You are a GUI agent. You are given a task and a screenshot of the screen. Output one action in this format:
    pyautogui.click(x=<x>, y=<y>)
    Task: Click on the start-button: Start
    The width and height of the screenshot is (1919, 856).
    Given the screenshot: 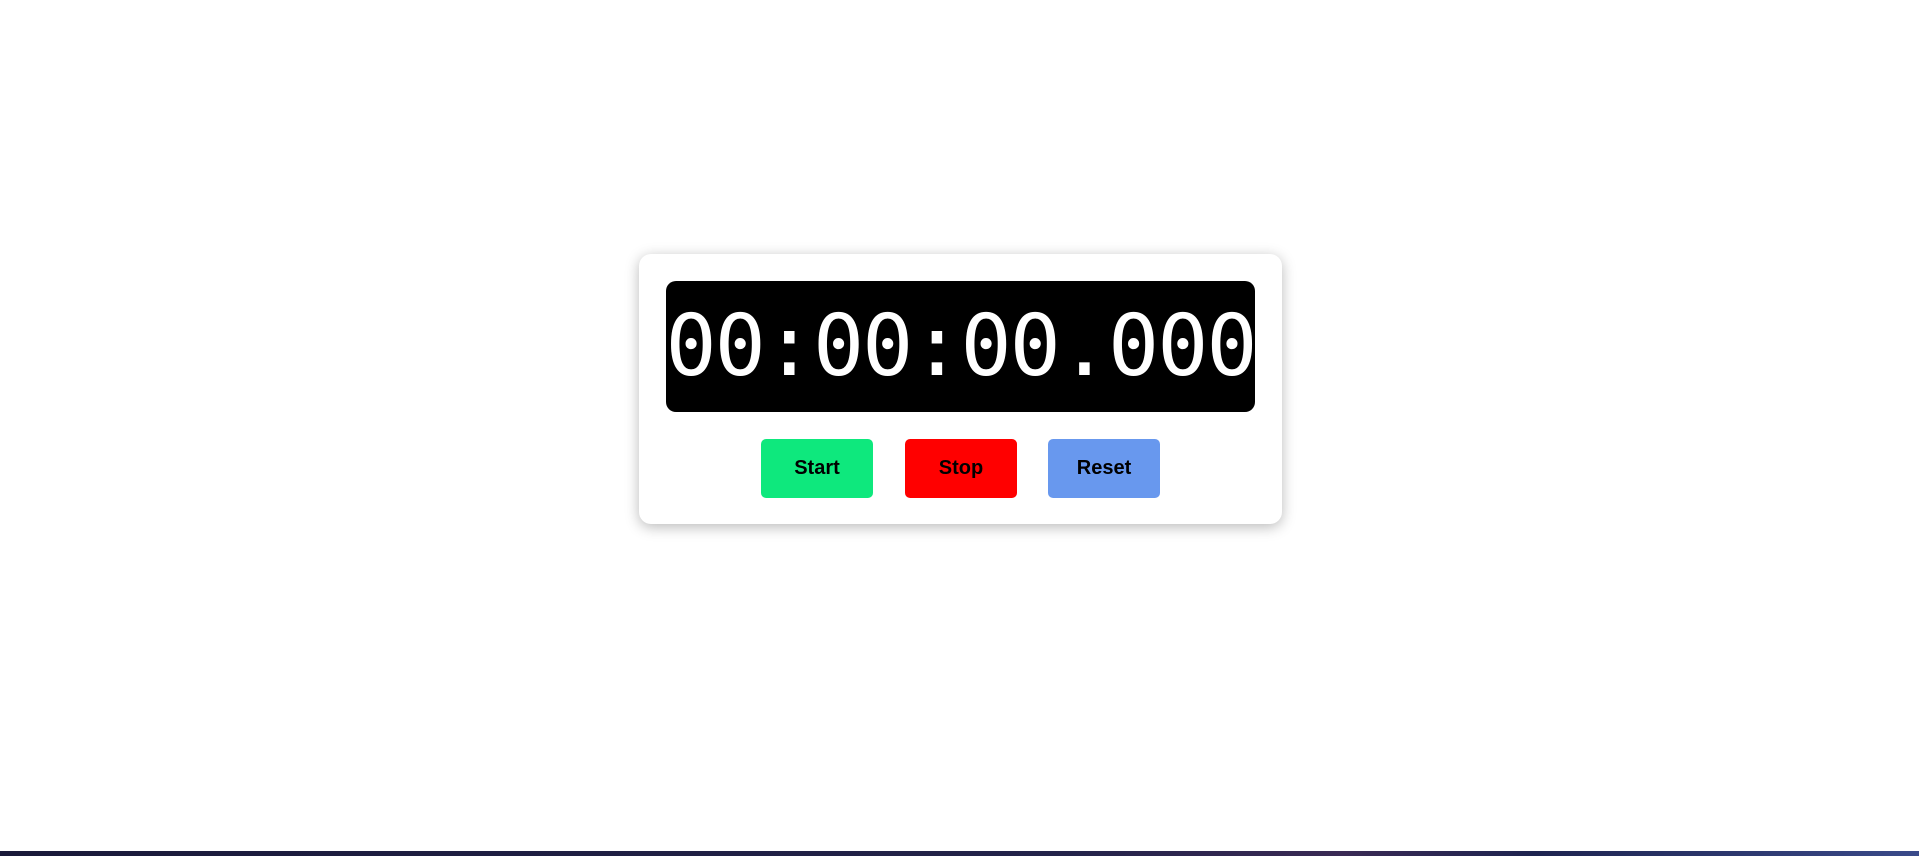 What is the action you would take?
    pyautogui.click(x=817, y=468)
    